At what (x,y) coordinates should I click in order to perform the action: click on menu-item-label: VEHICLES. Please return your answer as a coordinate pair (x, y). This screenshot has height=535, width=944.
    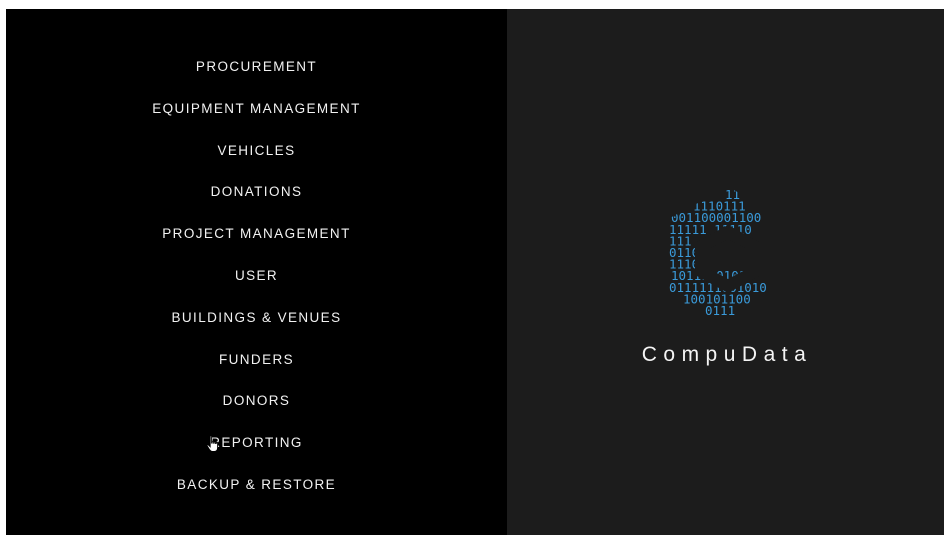
    Looking at the image, I should click on (256, 150).